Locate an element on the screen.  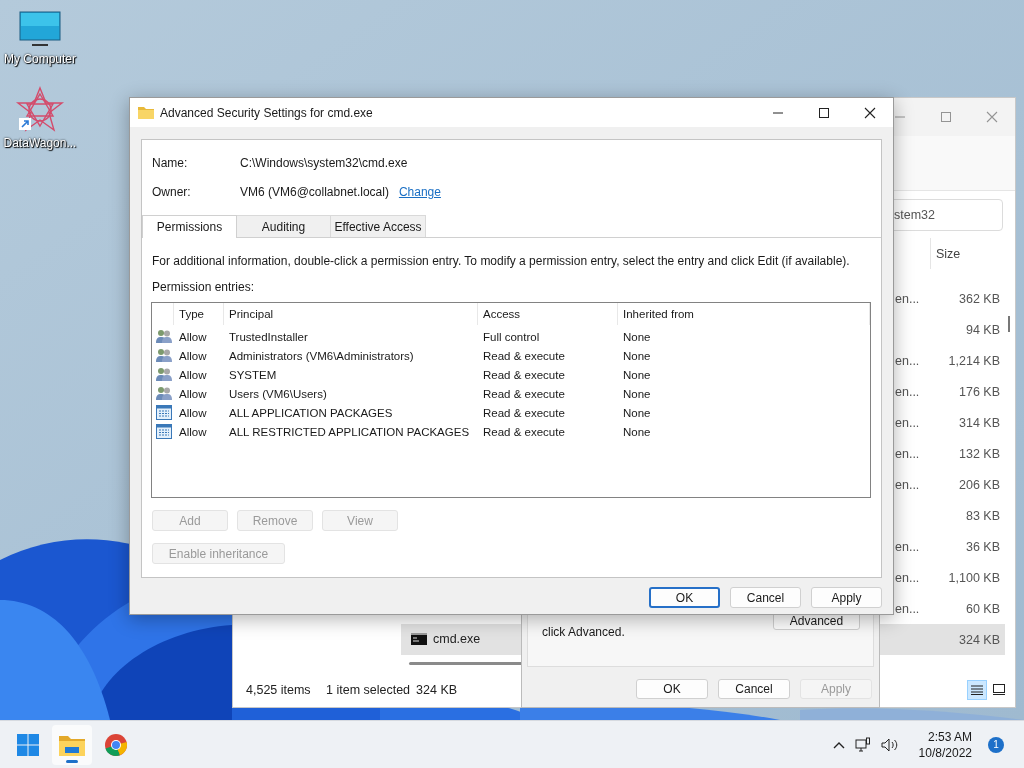
status-text: 324 KB is located at coordinates (437, 689).